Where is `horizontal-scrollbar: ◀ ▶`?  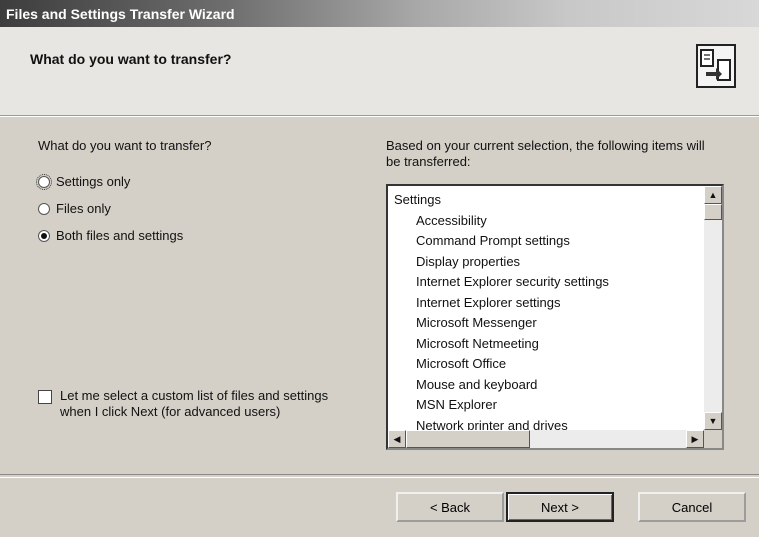
horizontal-scrollbar: ◀ ▶ is located at coordinates (546, 439).